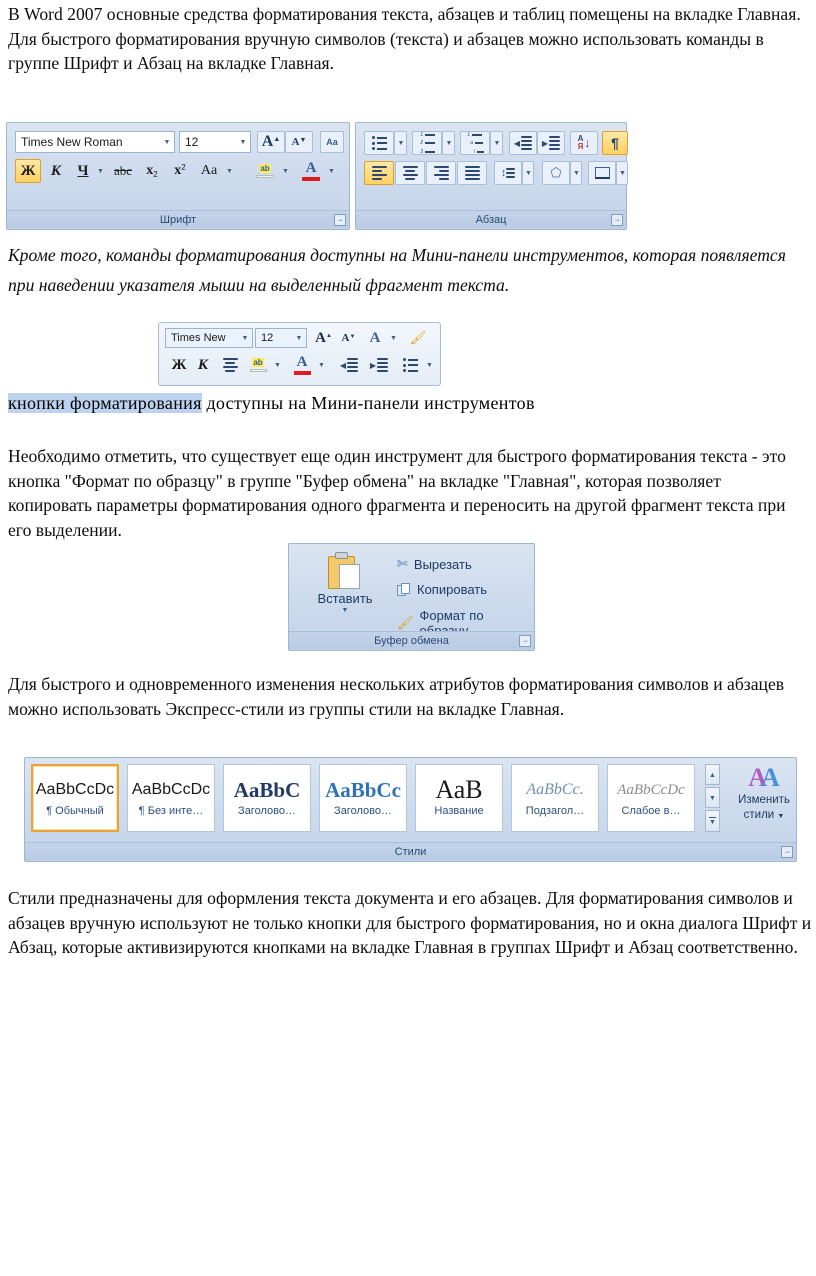  Describe the element at coordinates (525, 641) in the screenshot. I see `clipboard-dialog-launcher` at that location.